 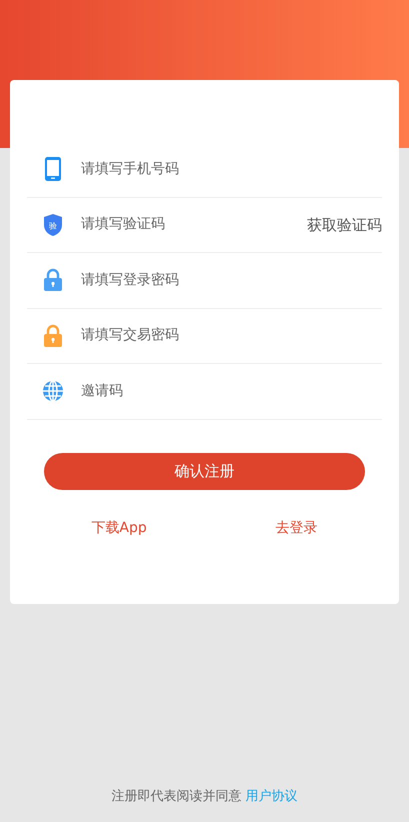 What do you see at coordinates (231, 280) in the screenshot?
I see `input-field: 请填写登录密码` at bounding box center [231, 280].